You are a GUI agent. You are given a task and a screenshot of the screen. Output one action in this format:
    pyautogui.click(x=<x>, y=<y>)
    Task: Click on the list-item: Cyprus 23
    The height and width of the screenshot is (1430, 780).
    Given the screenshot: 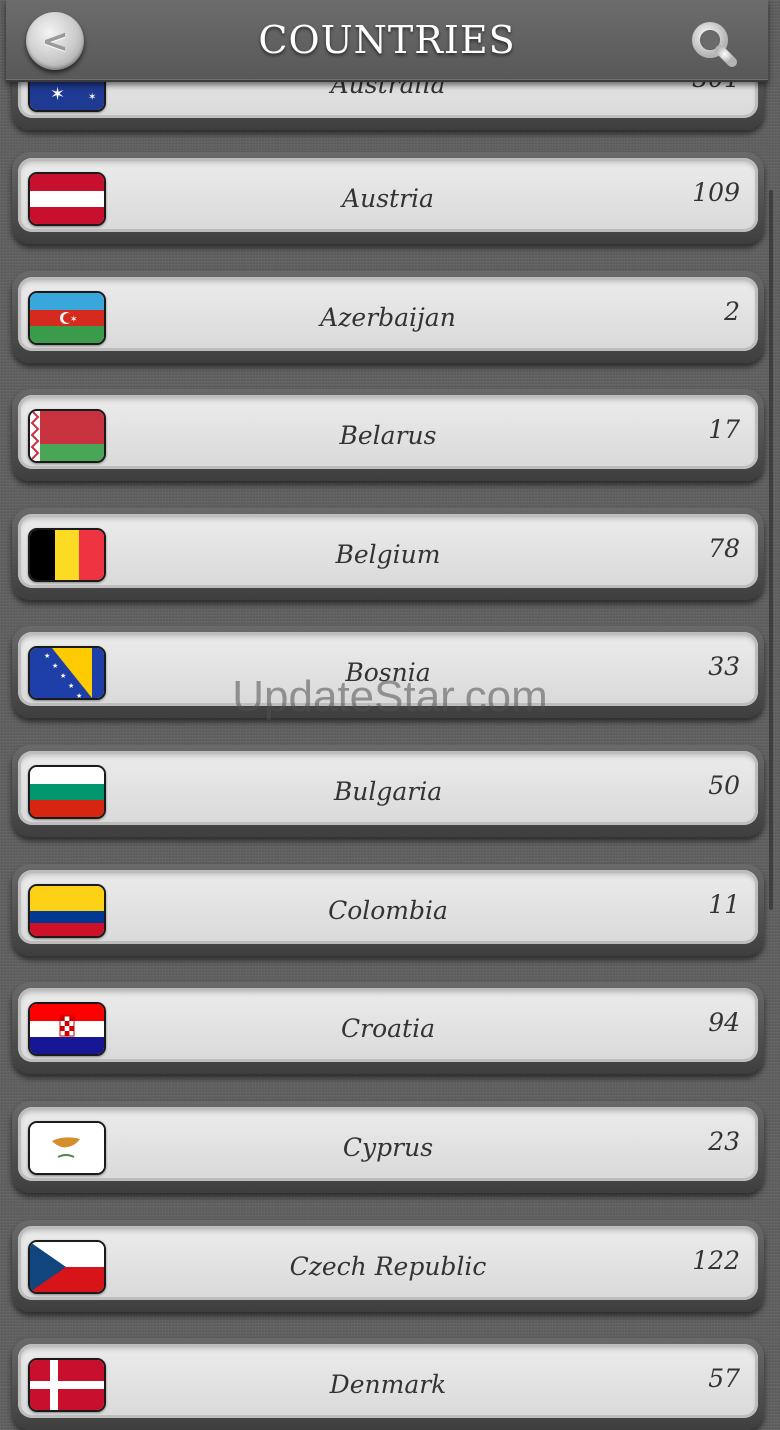 What is the action you would take?
    pyautogui.click(x=388, y=1147)
    